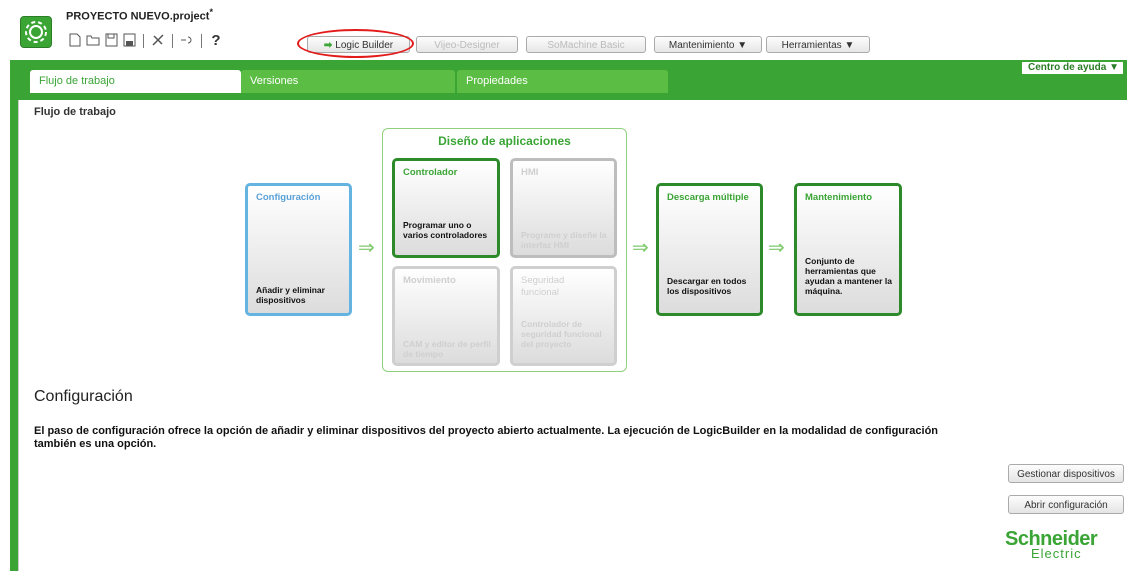 Image resolution: width=1127 pixels, height=571 pixels. I want to click on abrir-configuracion-button: Abrir configuración, so click(1066, 504).